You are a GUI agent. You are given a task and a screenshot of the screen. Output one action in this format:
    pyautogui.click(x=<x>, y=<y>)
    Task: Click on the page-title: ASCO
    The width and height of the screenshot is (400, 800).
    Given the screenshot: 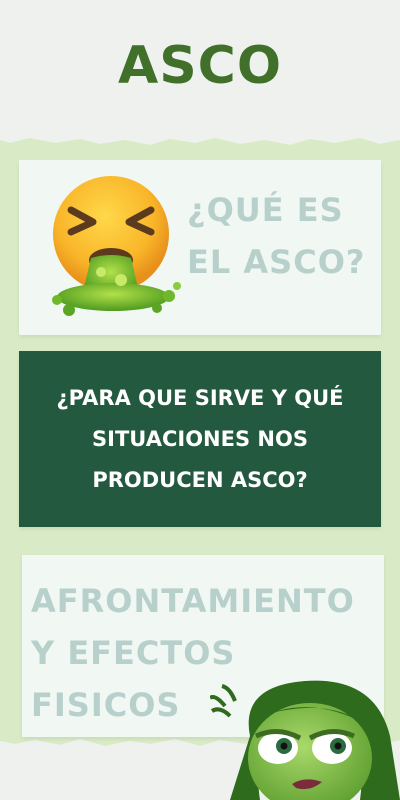 What is the action you would take?
    pyautogui.click(x=200, y=66)
    